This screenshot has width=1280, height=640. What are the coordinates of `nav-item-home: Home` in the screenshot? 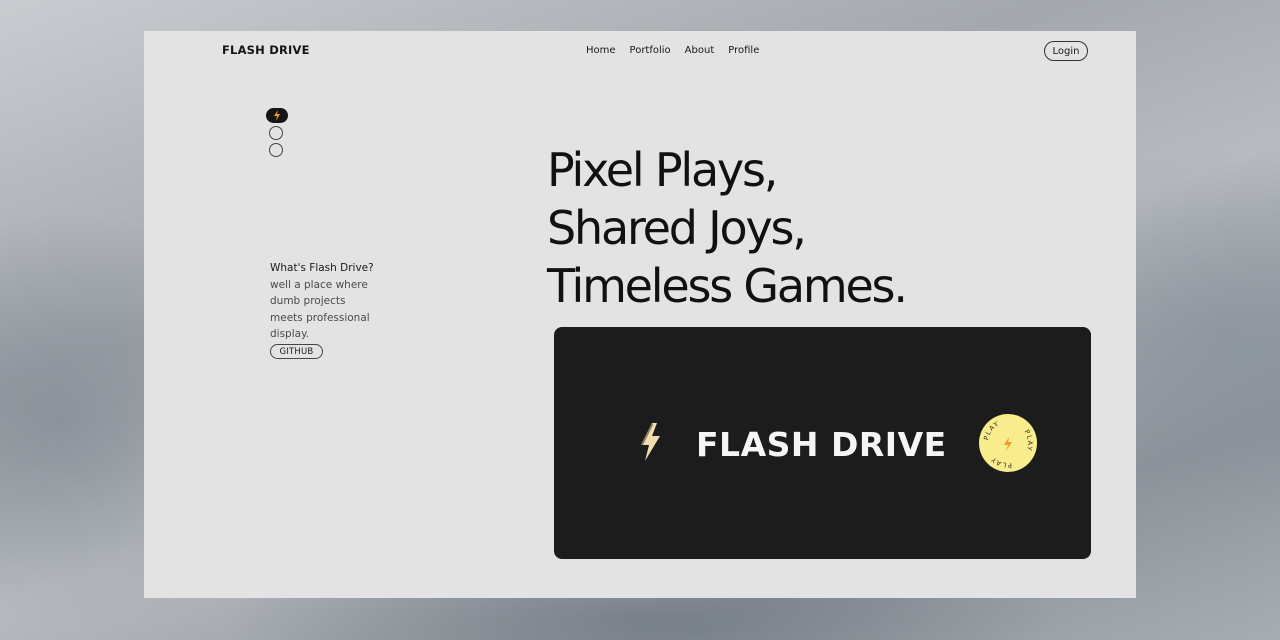 It's located at (601, 50).